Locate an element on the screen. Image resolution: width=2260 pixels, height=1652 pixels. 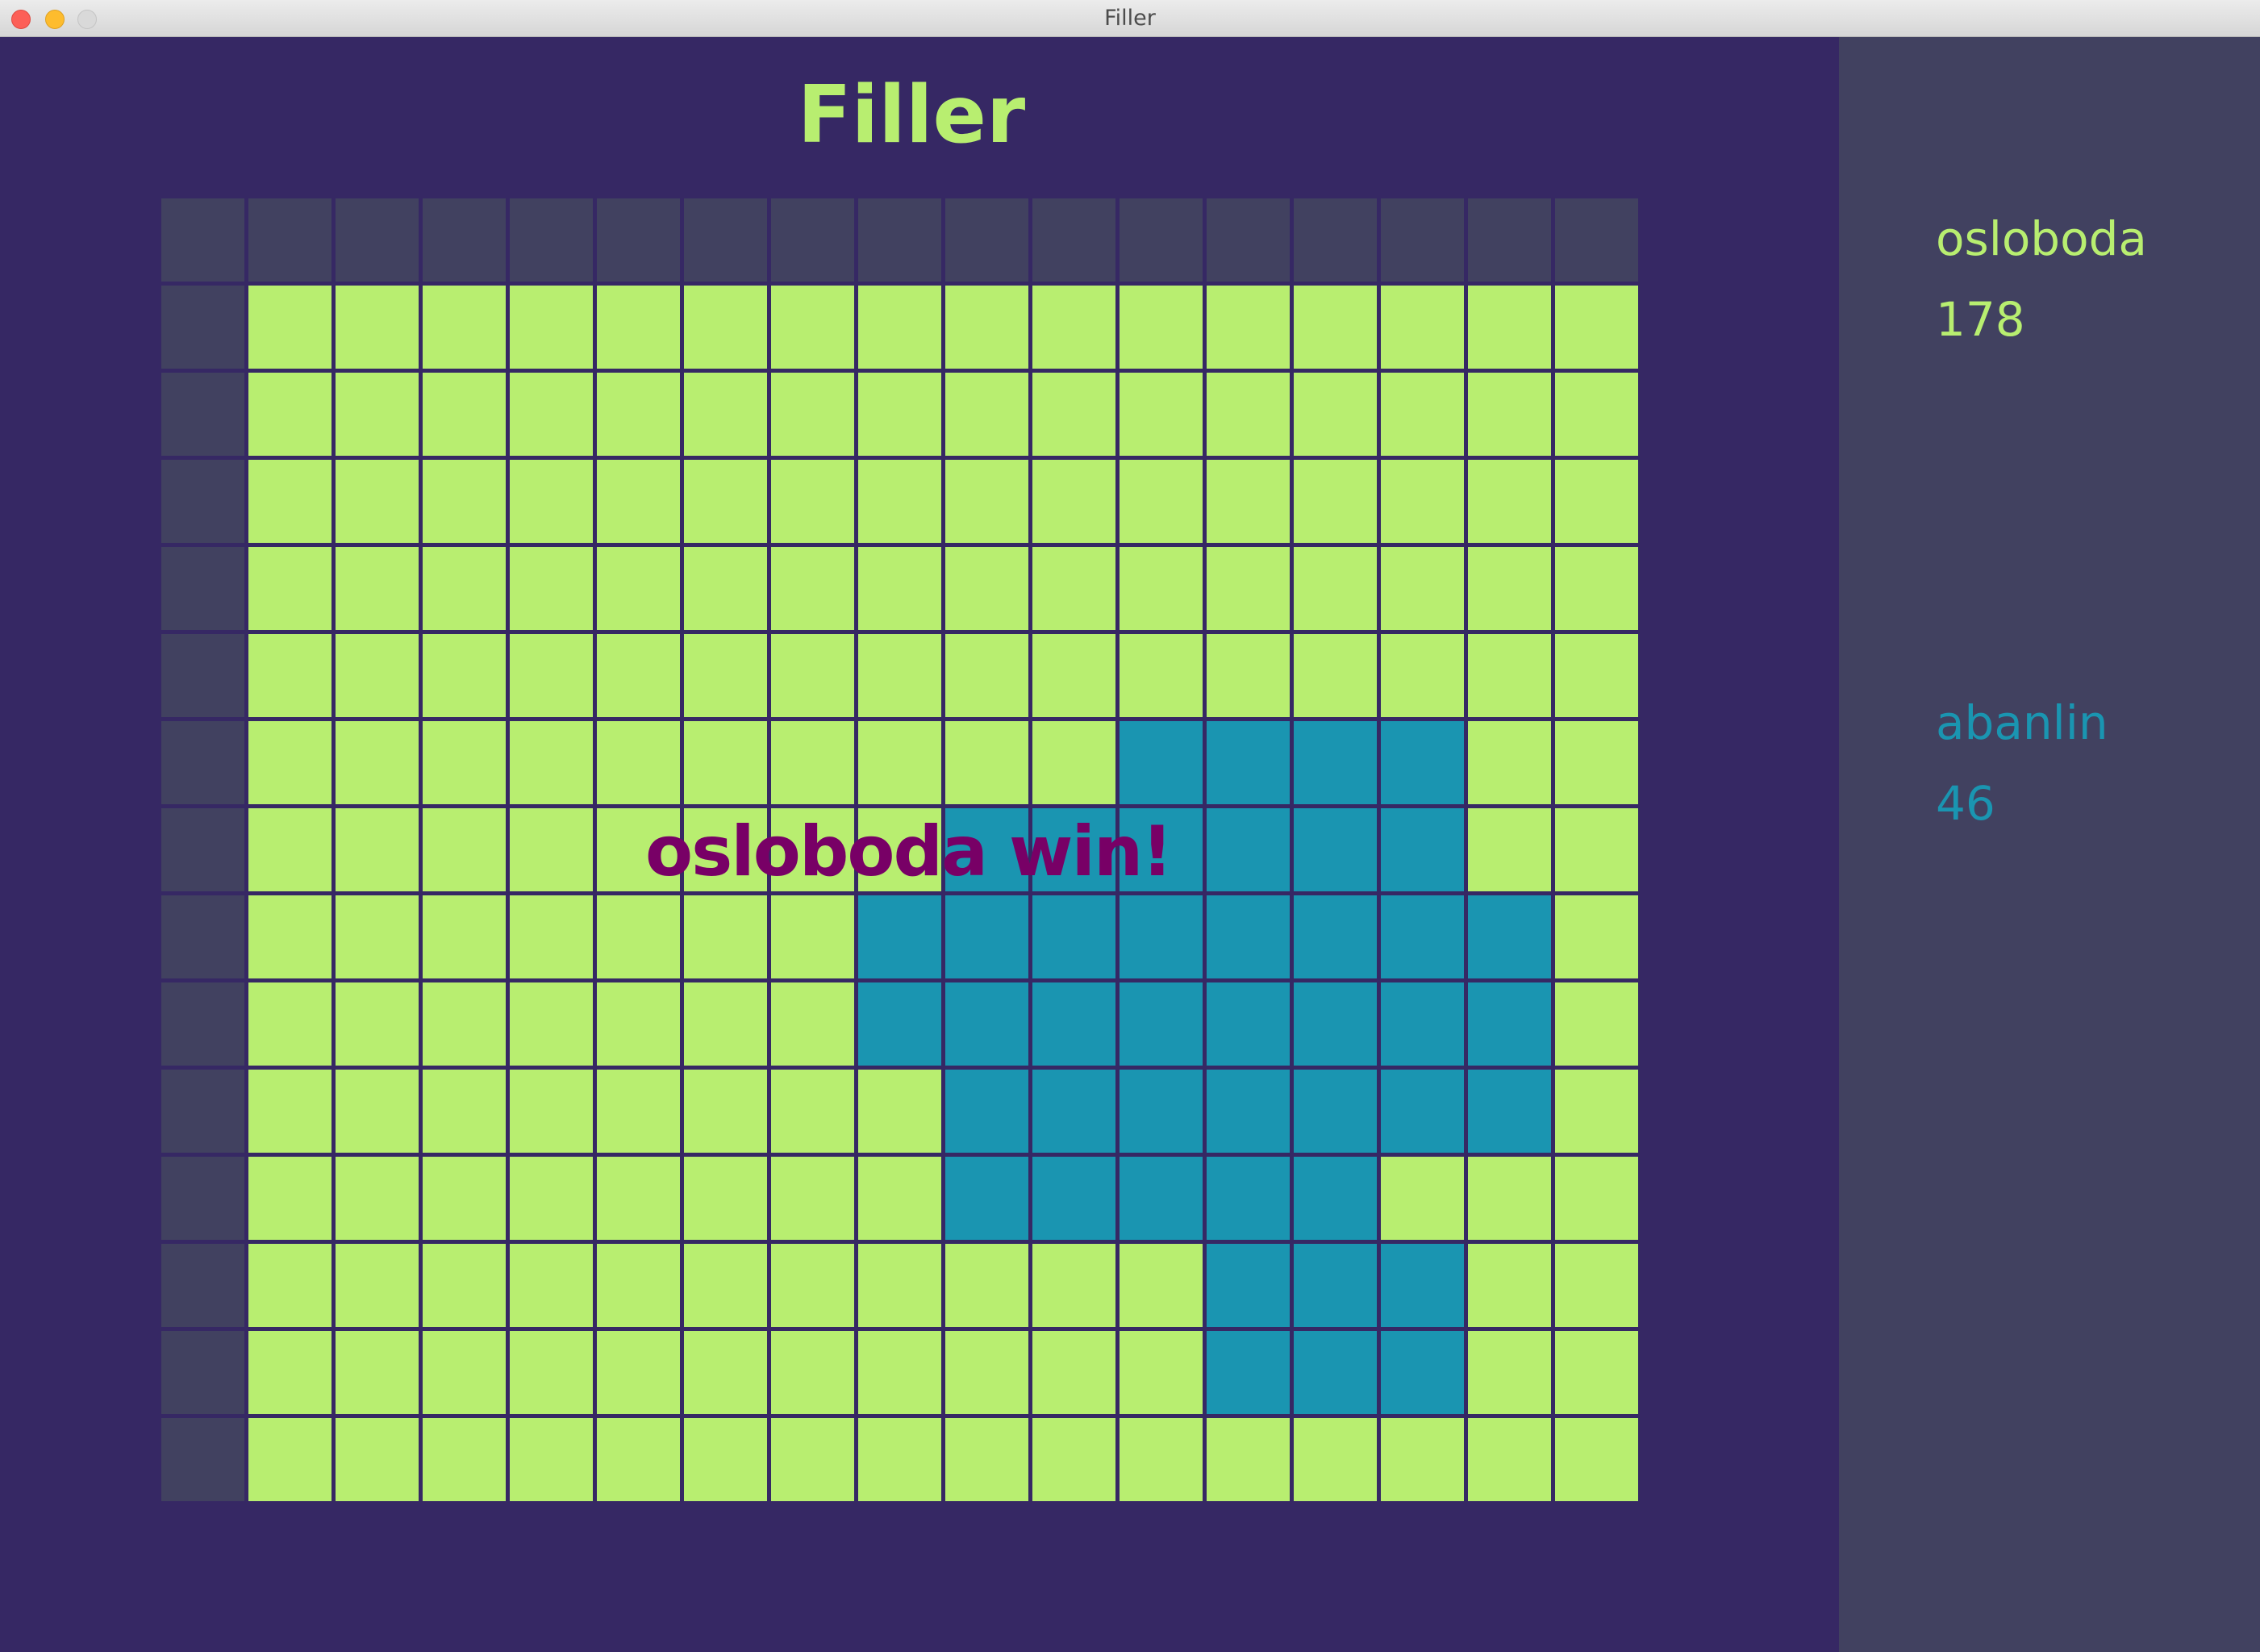
window-title: Filler is located at coordinates (1130, 18).